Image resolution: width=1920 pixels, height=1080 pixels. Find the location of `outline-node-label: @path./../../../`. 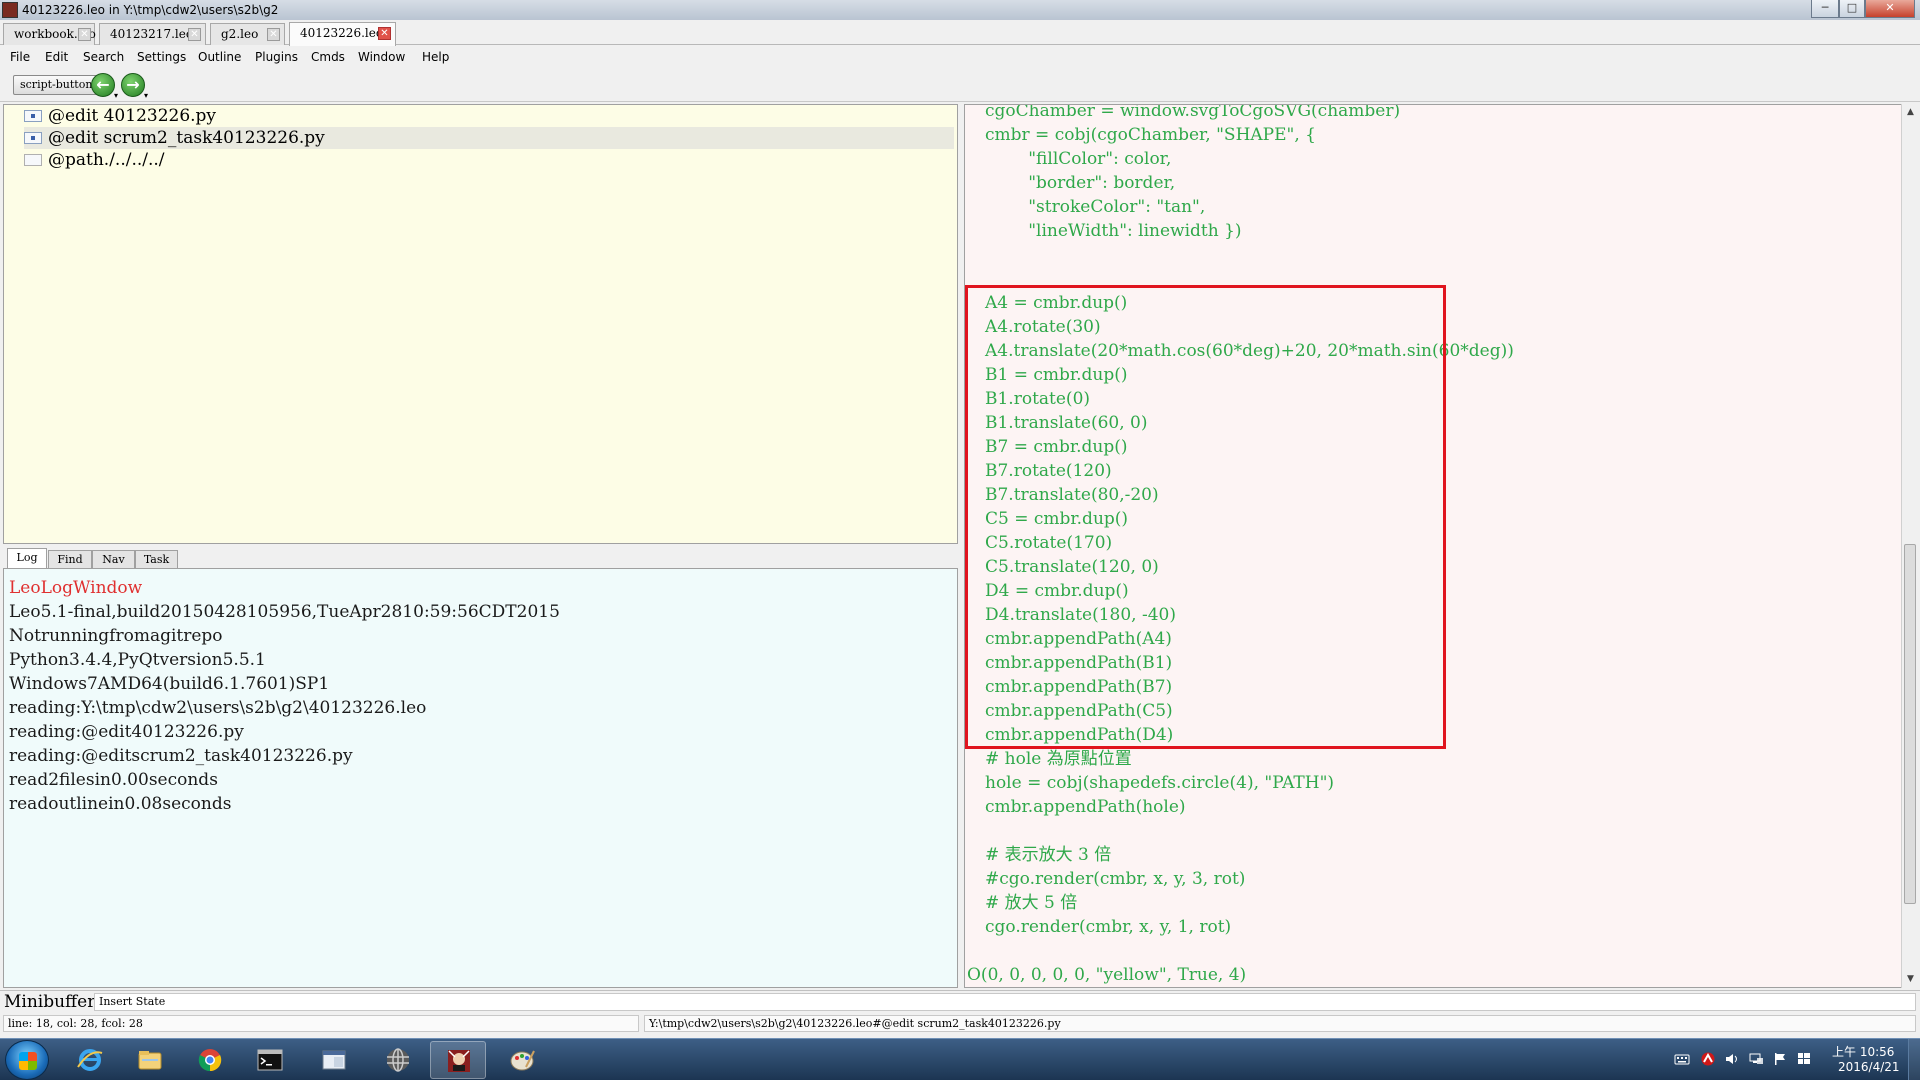

outline-node-label: @path./../../../ is located at coordinates (106, 160).